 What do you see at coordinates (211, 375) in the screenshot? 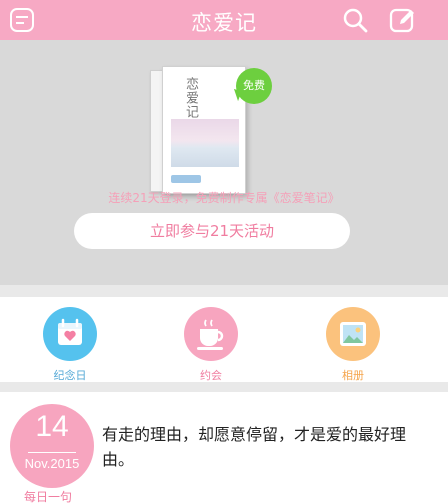
I see `shortcut-label: 约会` at bounding box center [211, 375].